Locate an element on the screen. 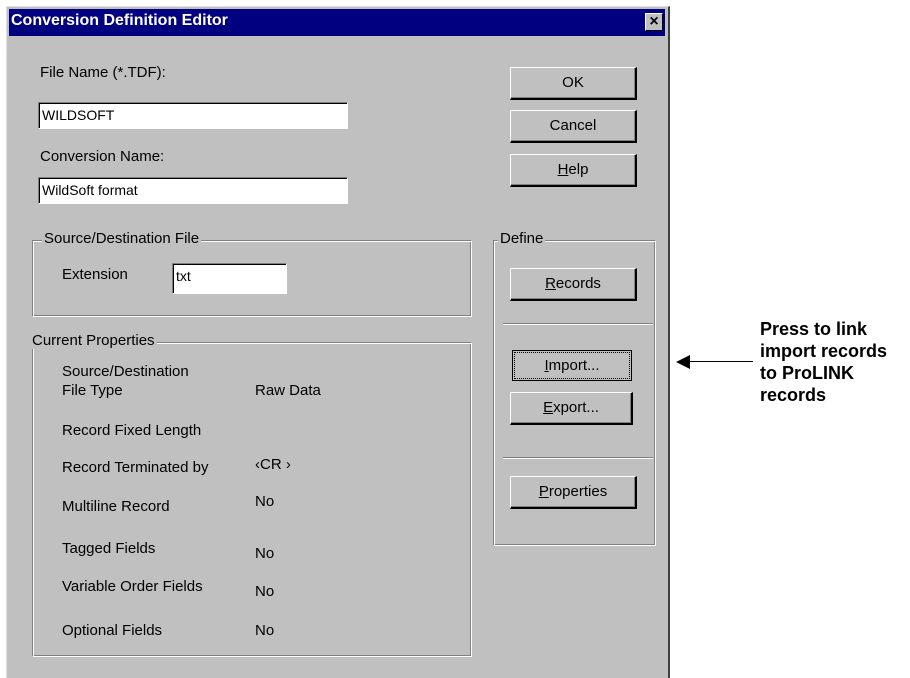 This screenshot has height=678, width=910. current-properties-title: Current Properties is located at coordinates (93, 340).